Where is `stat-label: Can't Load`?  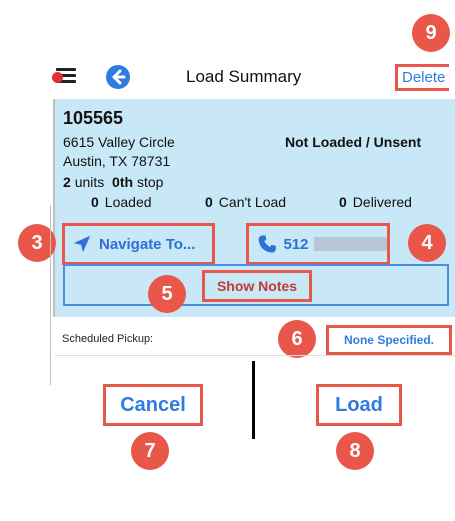
stat-label: Can't Load is located at coordinates (252, 202).